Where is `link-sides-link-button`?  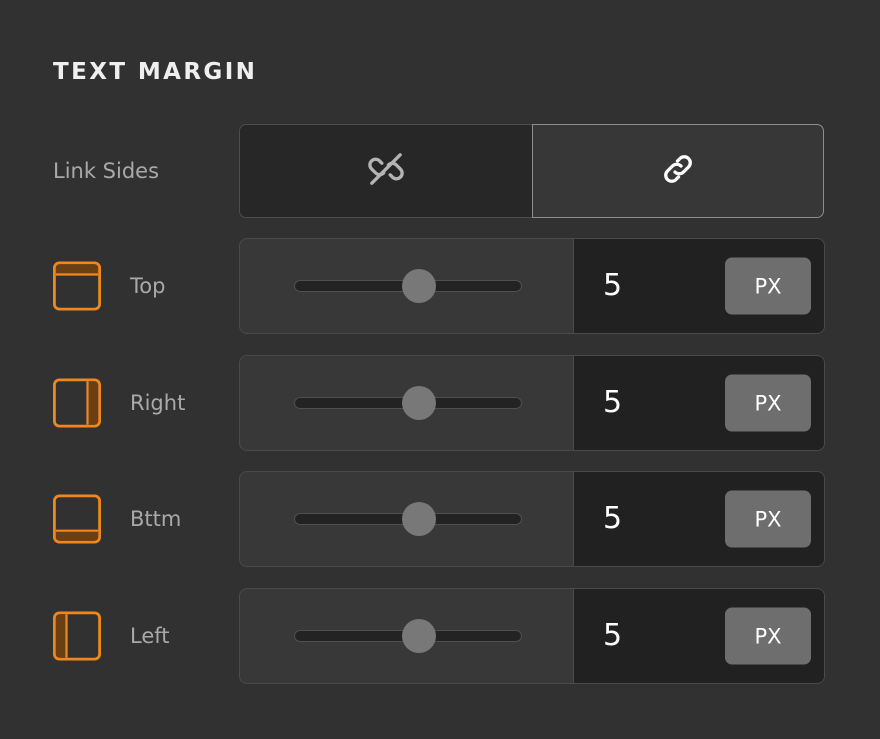 link-sides-link-button is located at coordinates (678, 171).